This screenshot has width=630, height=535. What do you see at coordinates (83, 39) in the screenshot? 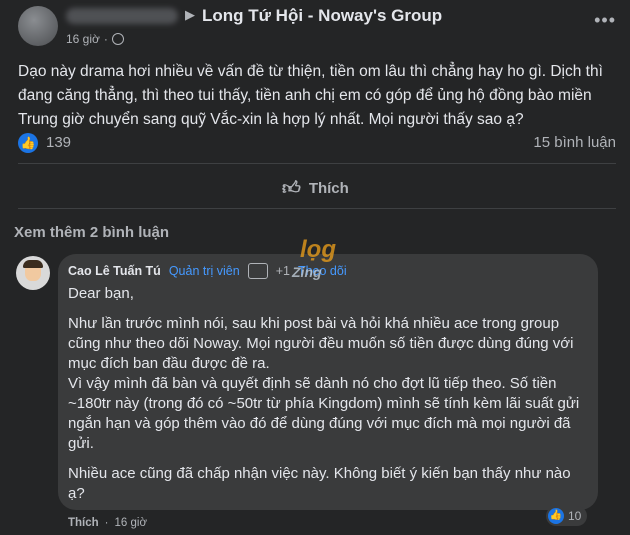
I see `post-time: 16 giờ` at bounding box center [83, 39].